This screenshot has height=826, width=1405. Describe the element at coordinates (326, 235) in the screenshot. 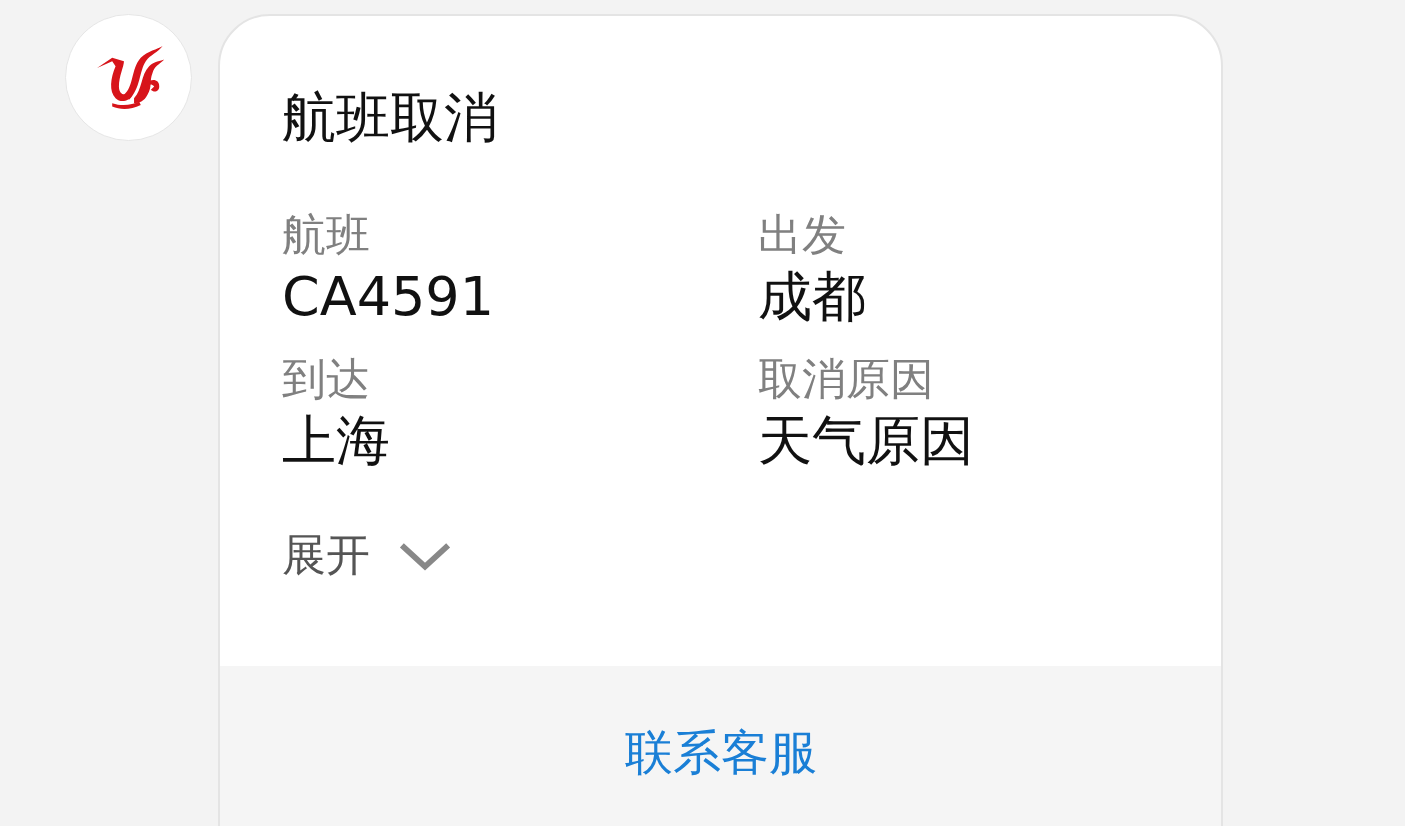

I see `field-label: 航班` at that location.